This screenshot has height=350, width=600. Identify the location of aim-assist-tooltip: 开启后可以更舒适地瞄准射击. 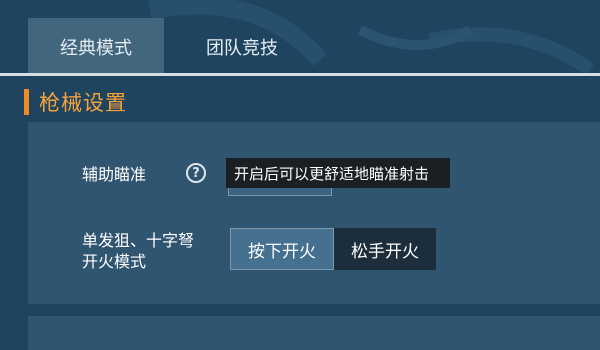
(338, 173).